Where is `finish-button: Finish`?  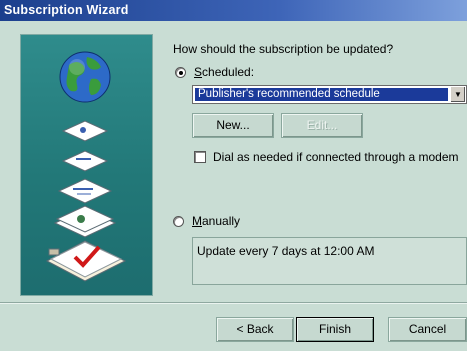
finish-button: Finish is located at coordinates (335, 329).